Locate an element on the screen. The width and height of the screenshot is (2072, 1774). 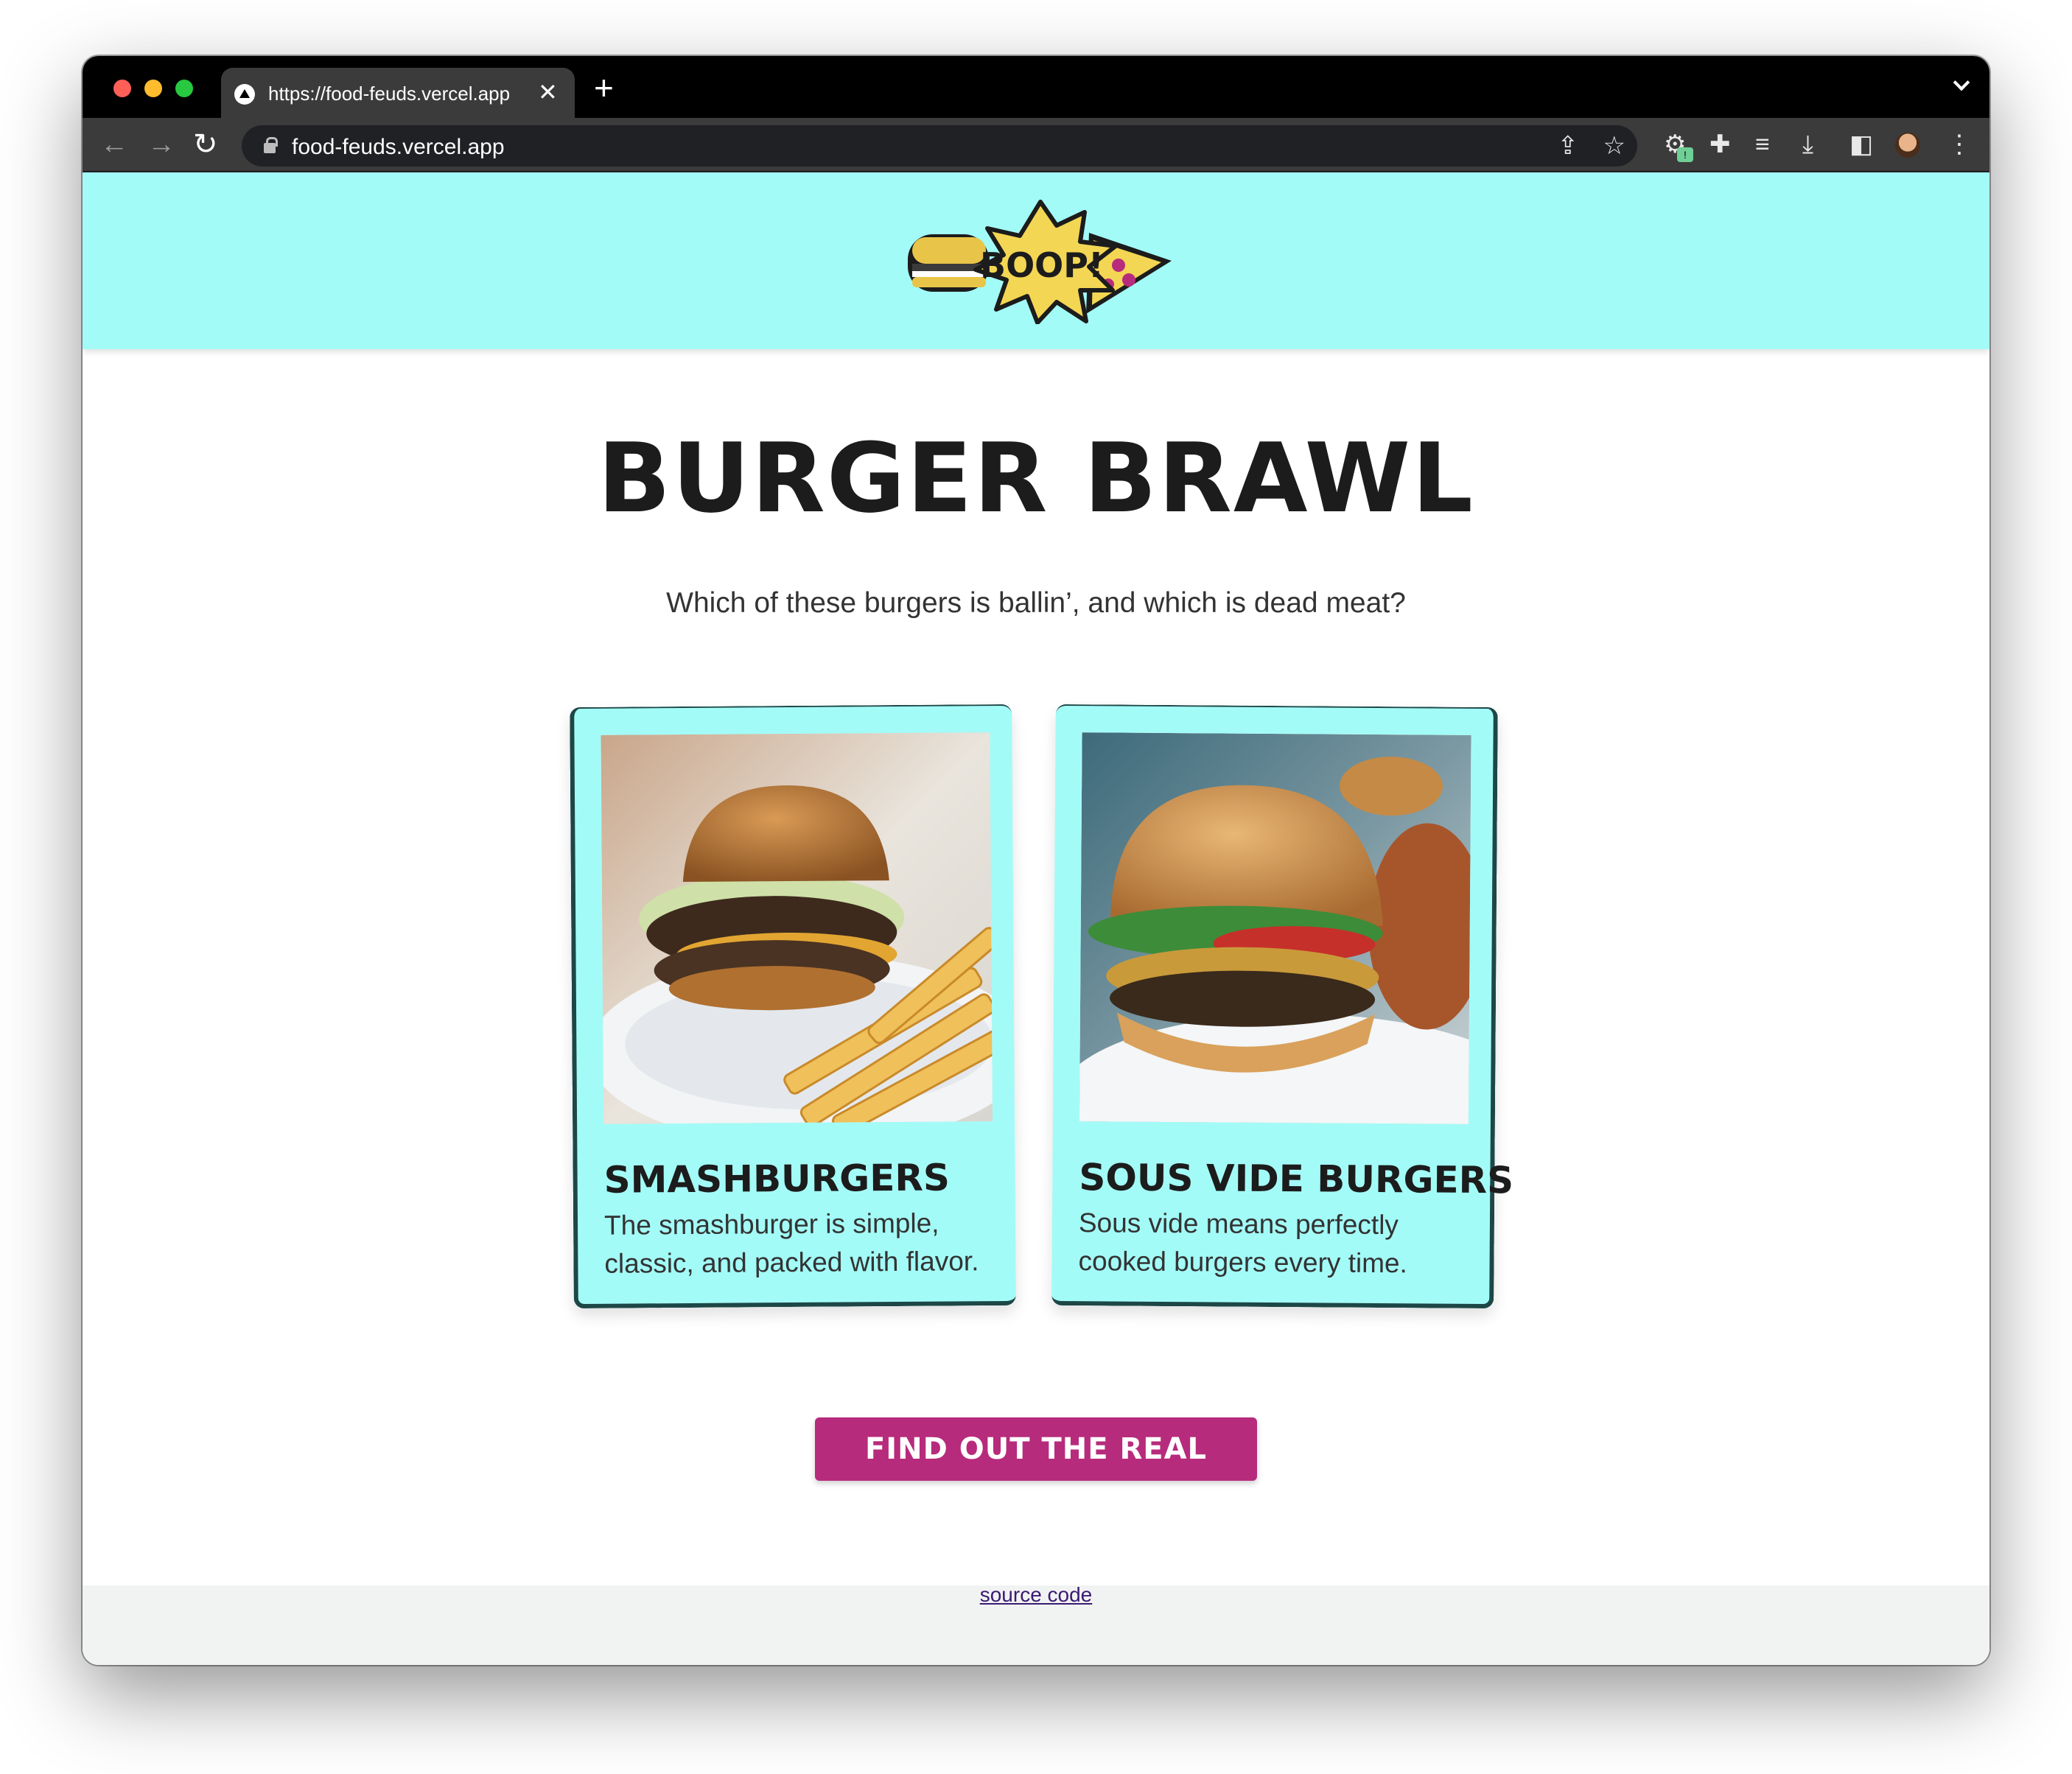
forward-arrow-icon: → is located at coordinates (161, 144).